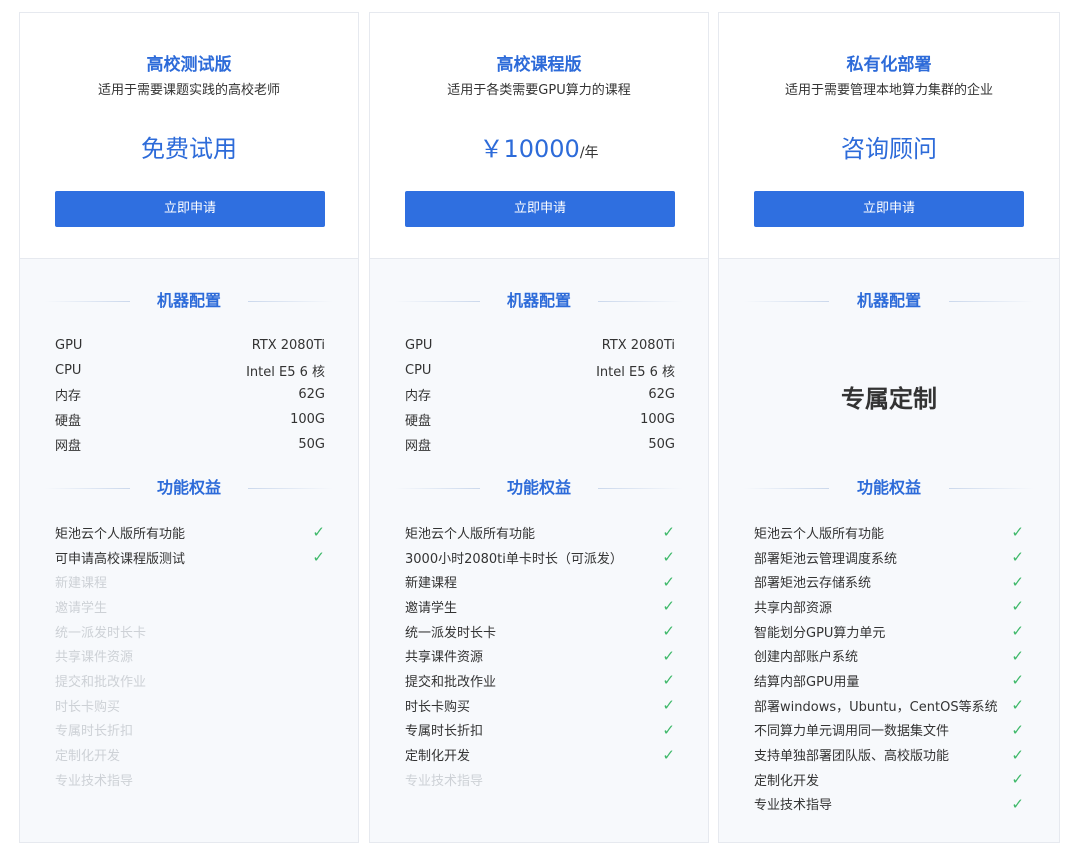 The height and width of the screenshot is (854, 1080). I want to click on config-section-title: 机器配置, so click(189, 301).